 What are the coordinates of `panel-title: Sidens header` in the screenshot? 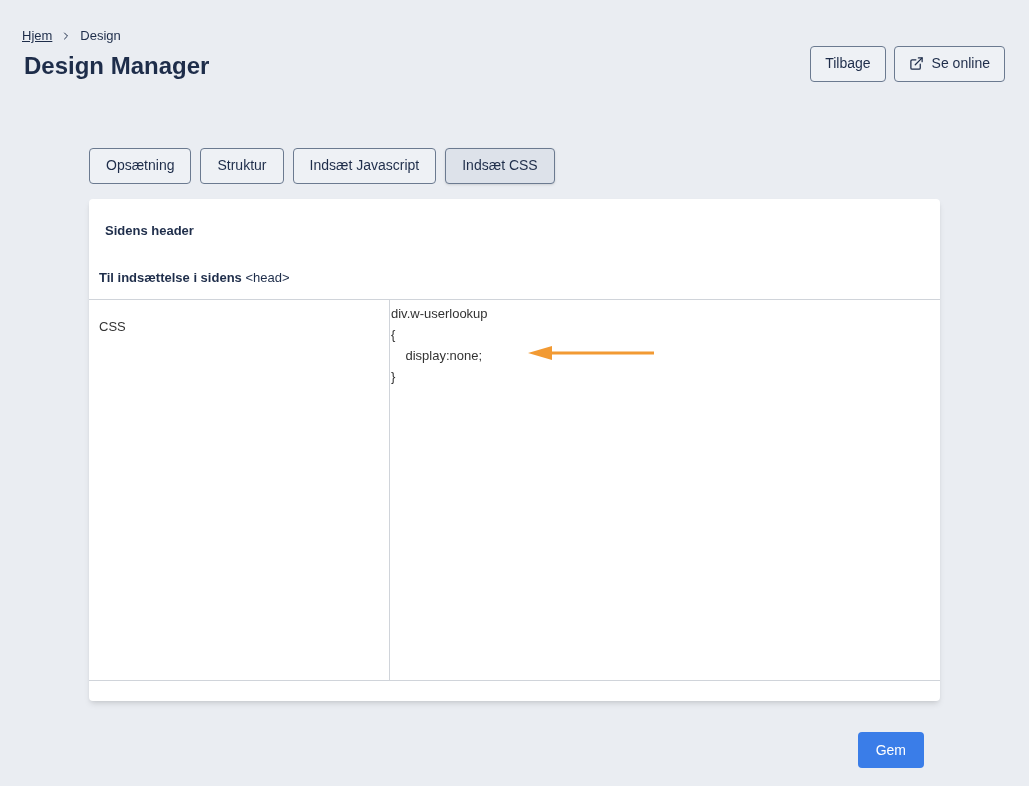 It's located at (149, 230).